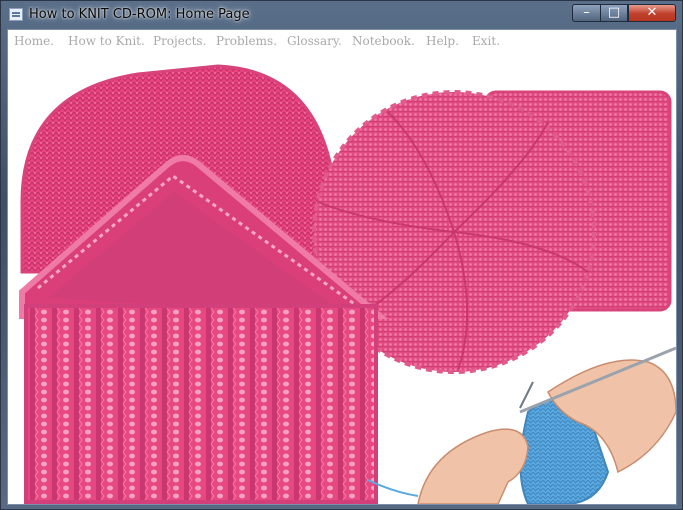 Image resolution: width=683 pixels, height=510 pixels. Describe the element at coordinates (179, 41) in the screenshot. I see `menu-projects: Projects.` at that location.